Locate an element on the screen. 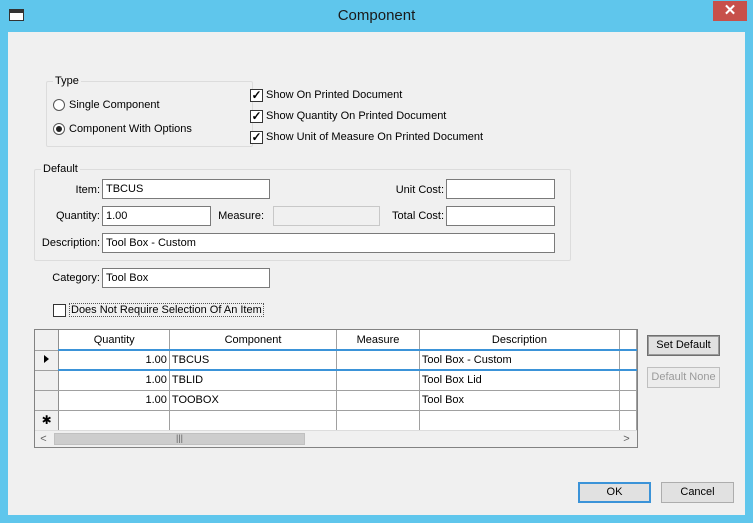 The width and height of the screenshot is (753, 523). cell-component: TBLID is located at coordinates (253, 380).